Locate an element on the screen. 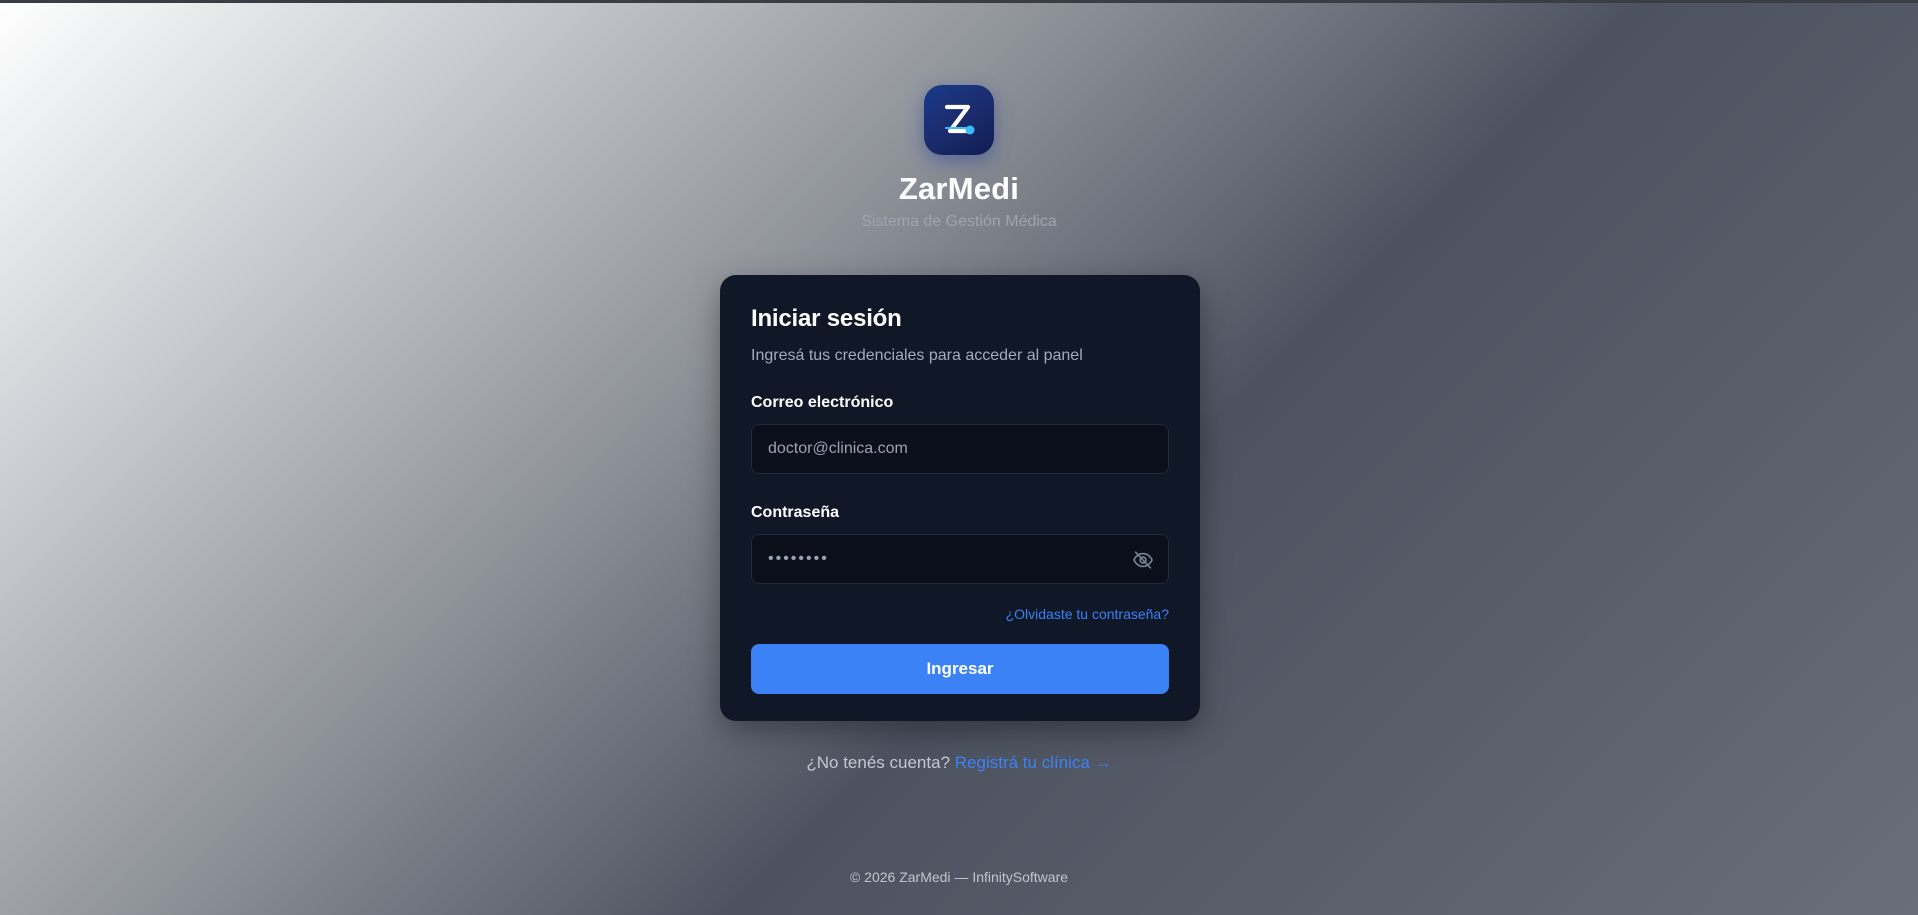 The image size is (1918, 915). z-logo-icon is located at coordinates (959, 120).